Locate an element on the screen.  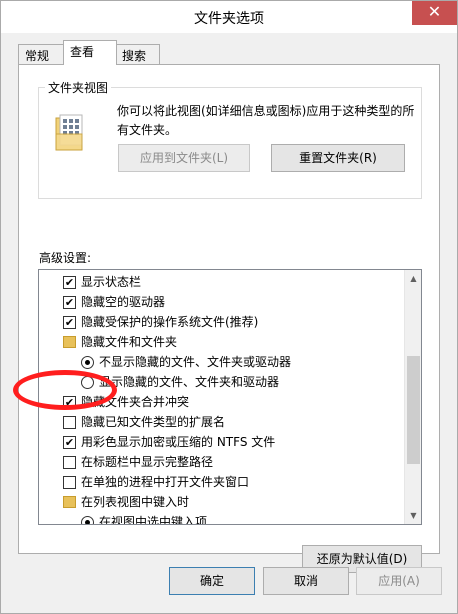
reset-folders-button: 重置文件夹(R) is located at coordinates (338, 158).